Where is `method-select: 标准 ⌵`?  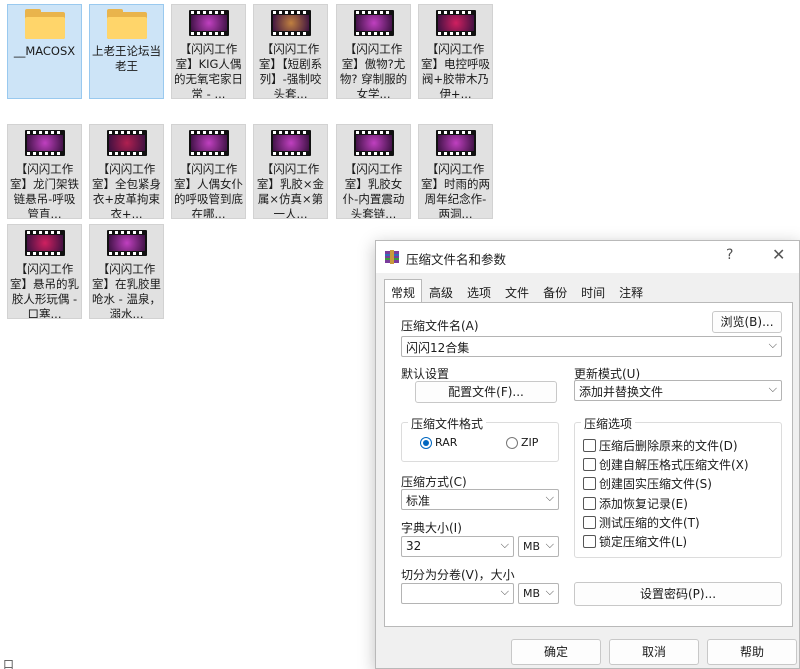 method-select: 标准 ⌵ is located at coordinates (480, 499).